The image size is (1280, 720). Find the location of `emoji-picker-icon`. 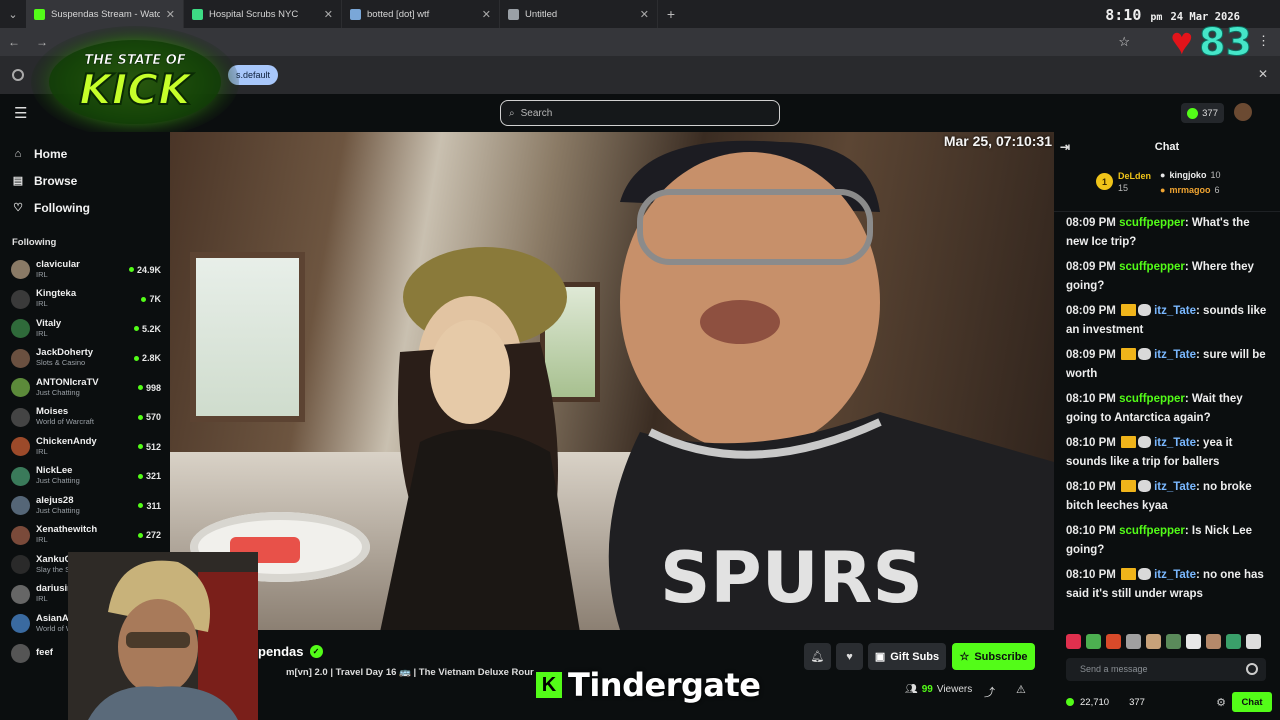

emoji-picker-icon is located at coordinates (1252, 669).